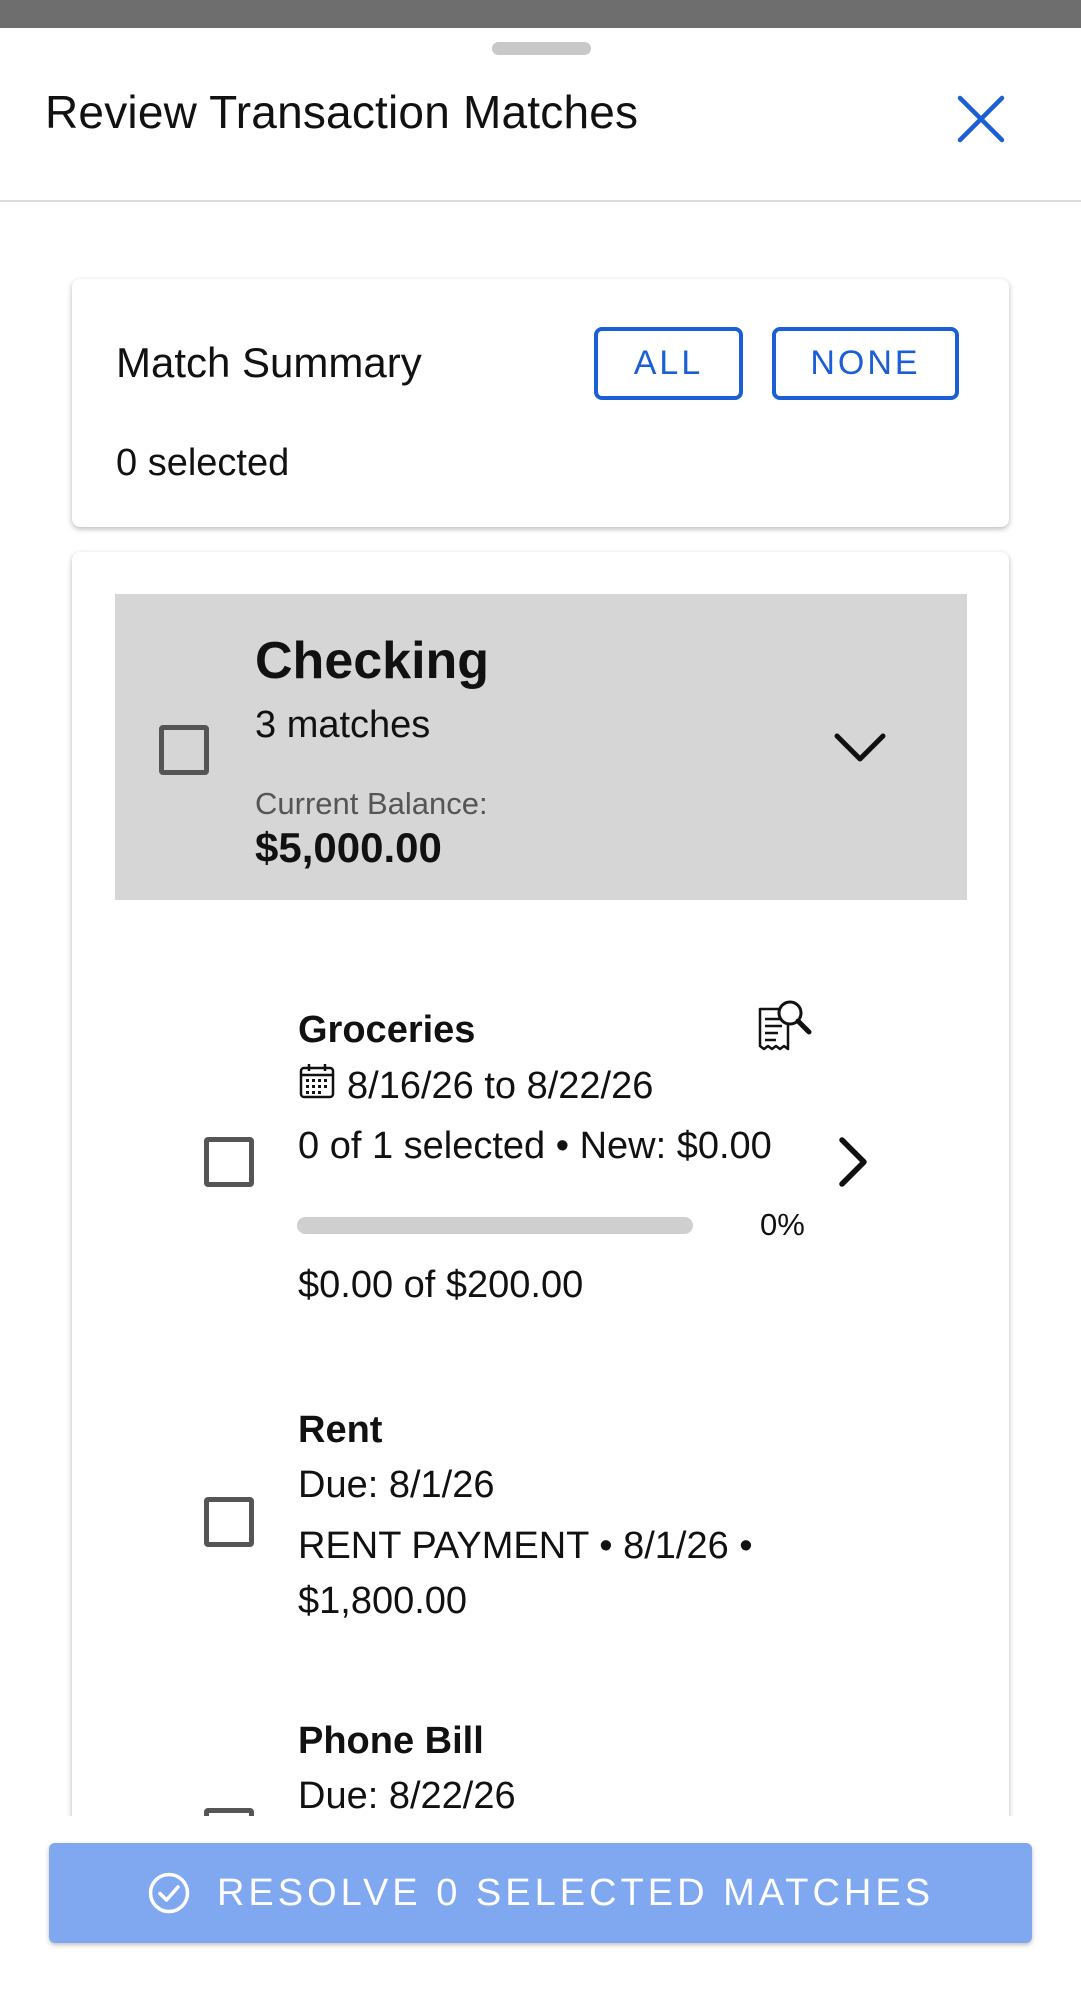 The height and width of the screenshot is (1999, 1081). What do you see at coordinates (203, 463) in the screenshot?
I see `selected-count: 0 selected` at bounding box center [203, 463].